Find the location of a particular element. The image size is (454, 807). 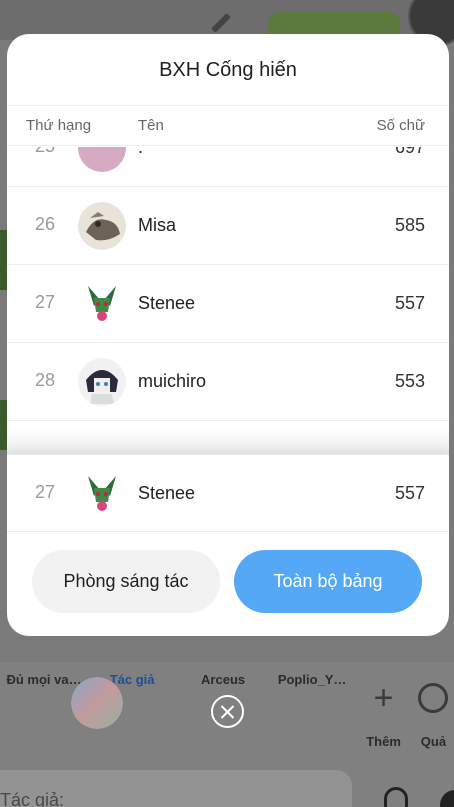

close-icon is located at coordinates (227, 711).